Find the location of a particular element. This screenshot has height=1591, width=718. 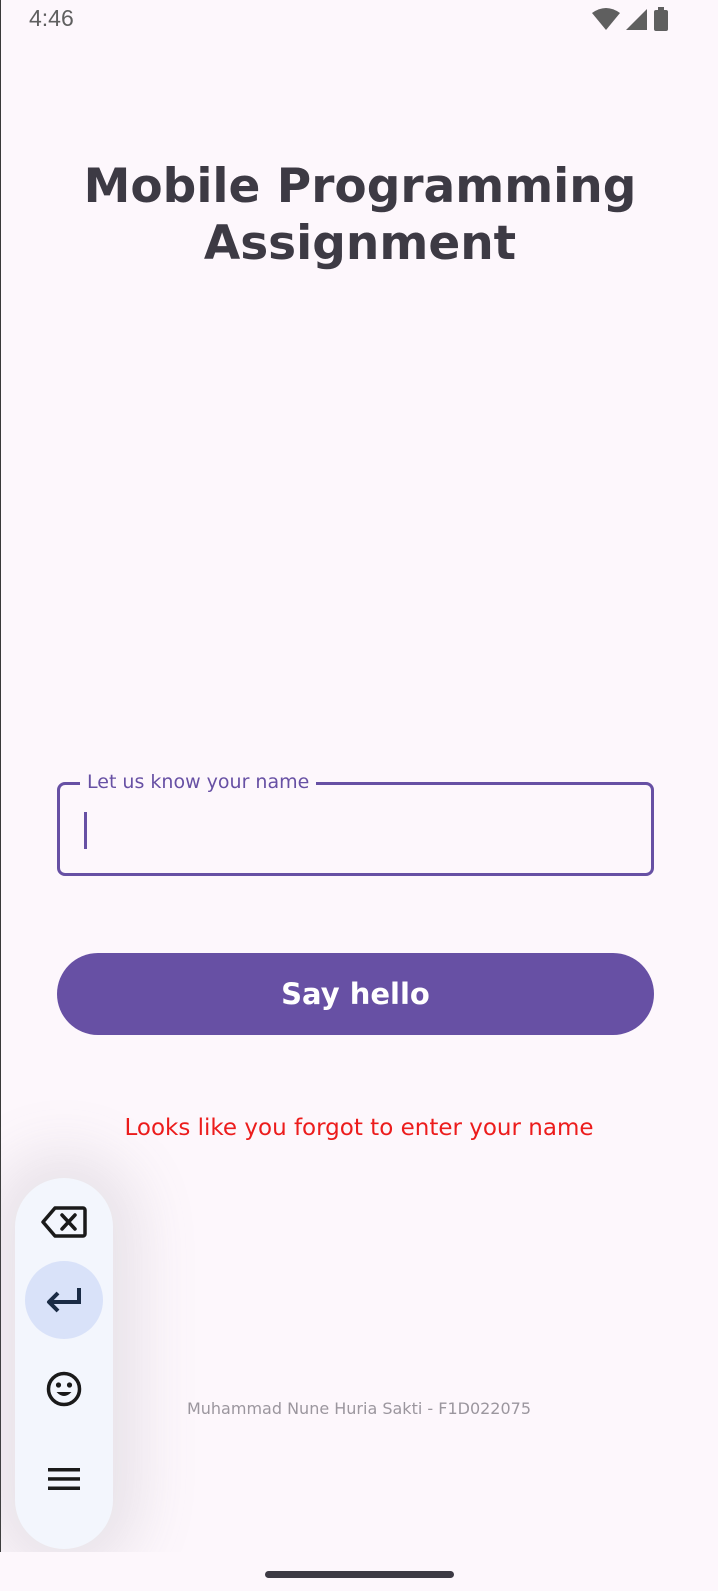

backspace-button is located at coordinates (64, 1222).